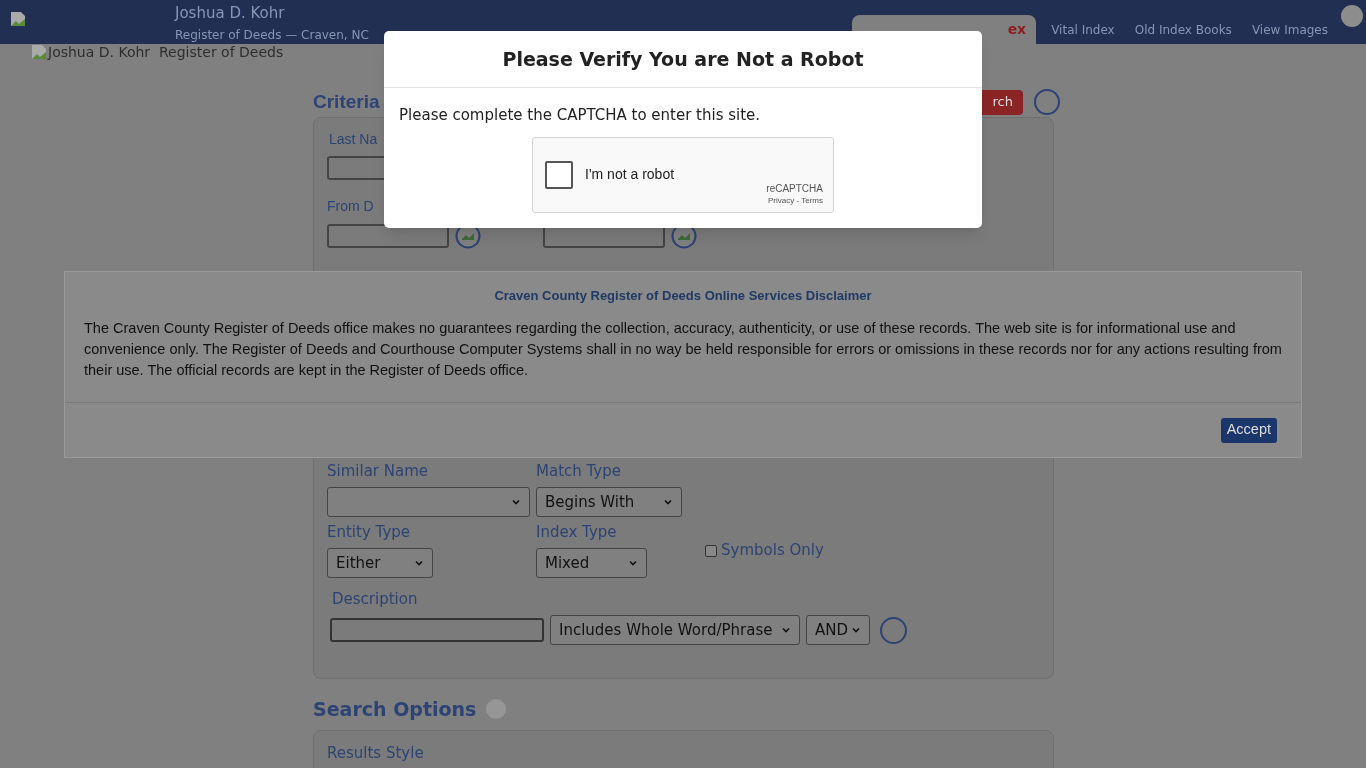 The height and width of the screenshot is (768, 1366). I want to click on match-type-select: Begins With, so click(609, 502).